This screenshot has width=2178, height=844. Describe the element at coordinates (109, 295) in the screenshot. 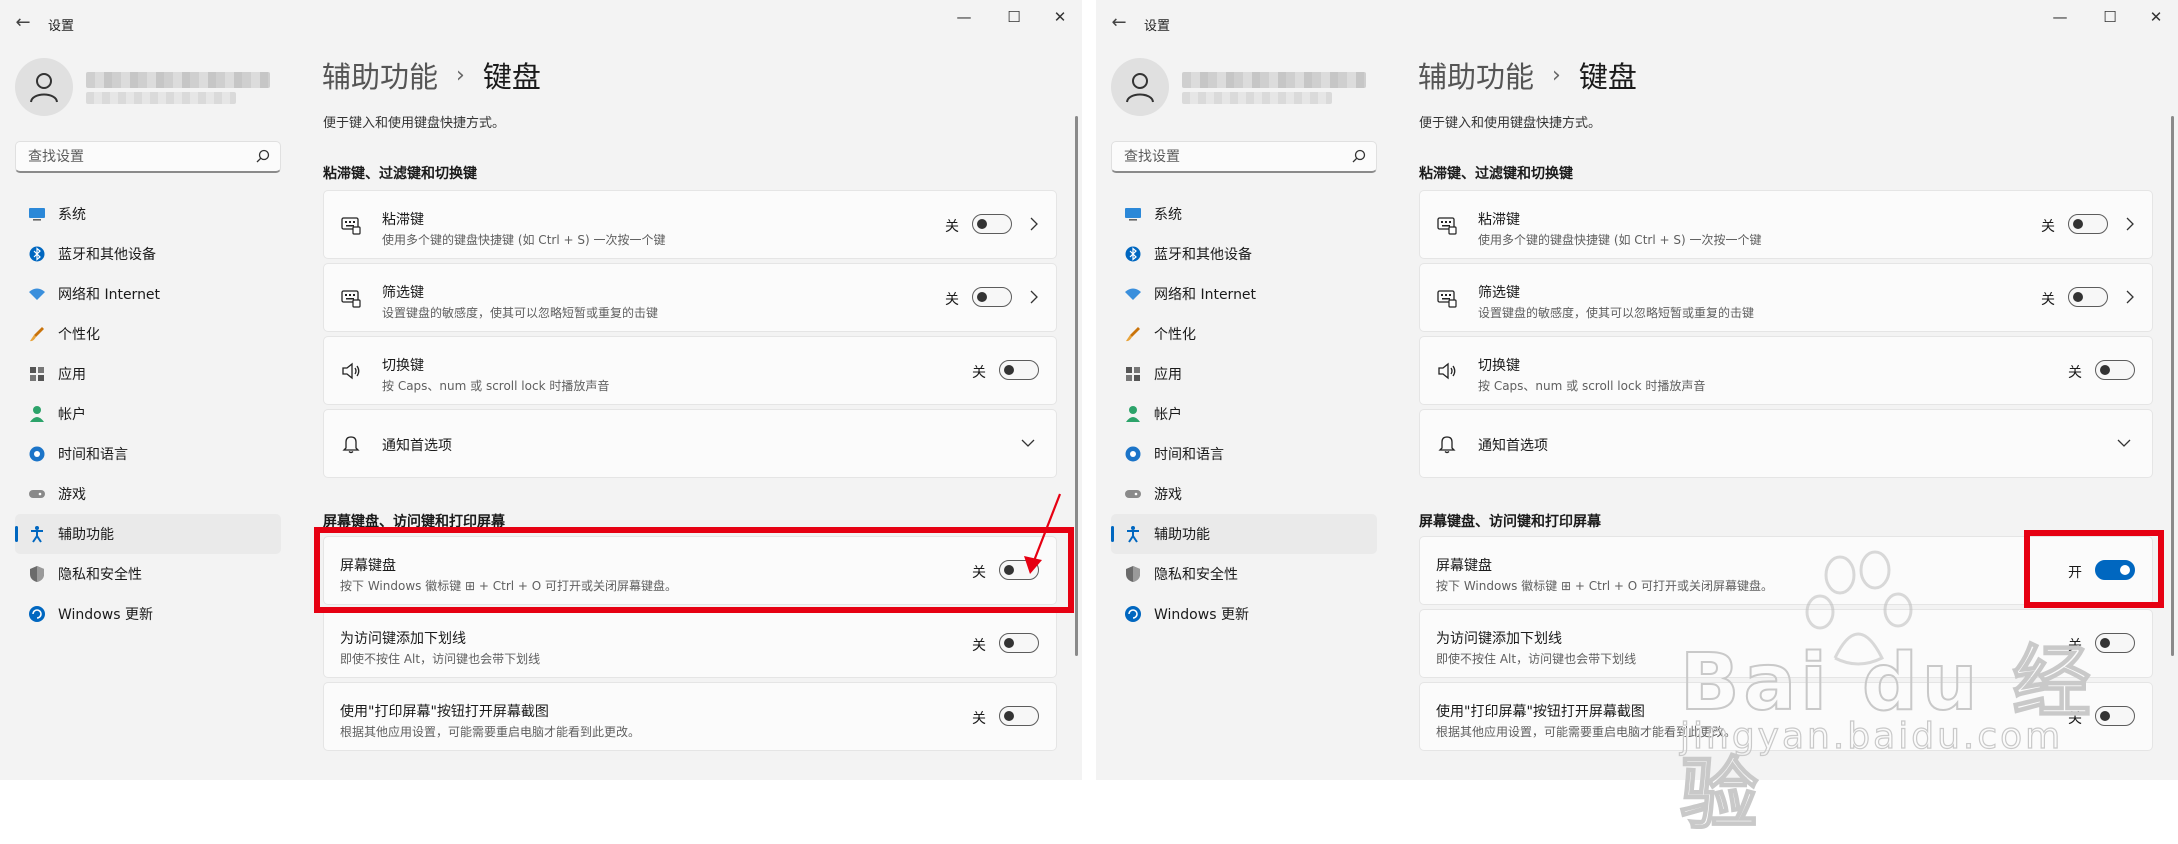

I see `sidebar-item-label: 网络和 Internet` at that location.